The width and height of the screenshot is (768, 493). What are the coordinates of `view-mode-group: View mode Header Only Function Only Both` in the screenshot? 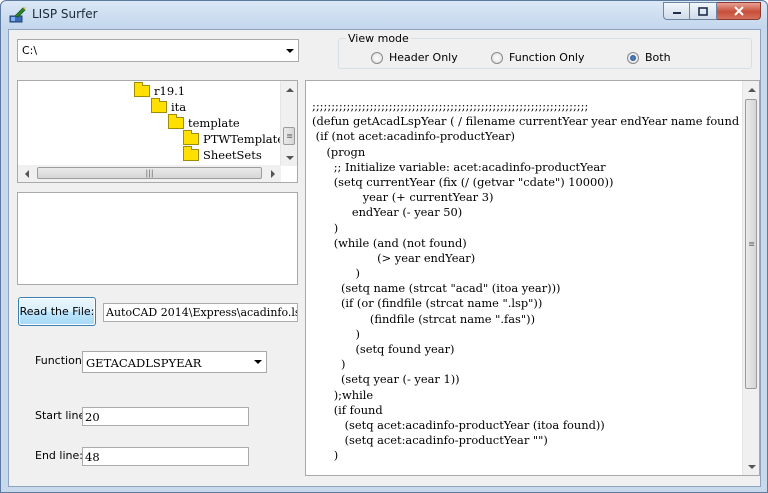 It's located at (545, 50).